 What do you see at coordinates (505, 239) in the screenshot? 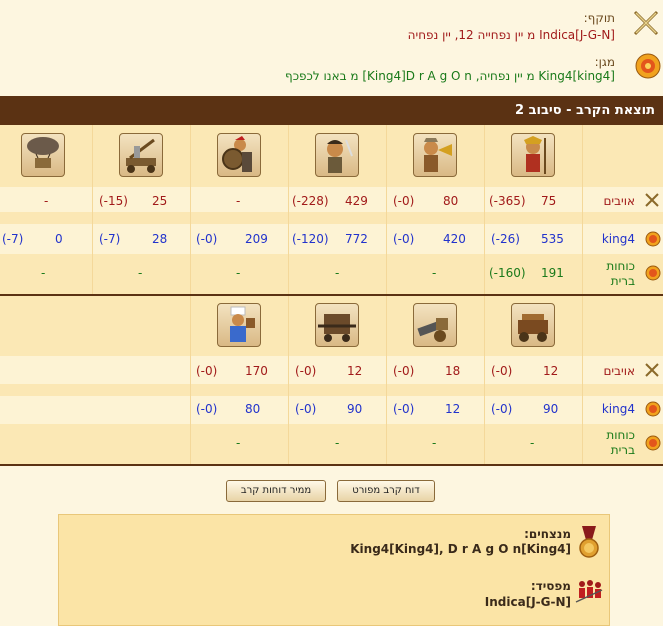
I see `cell-loss: (-26)` at bounding box center [505, 239].